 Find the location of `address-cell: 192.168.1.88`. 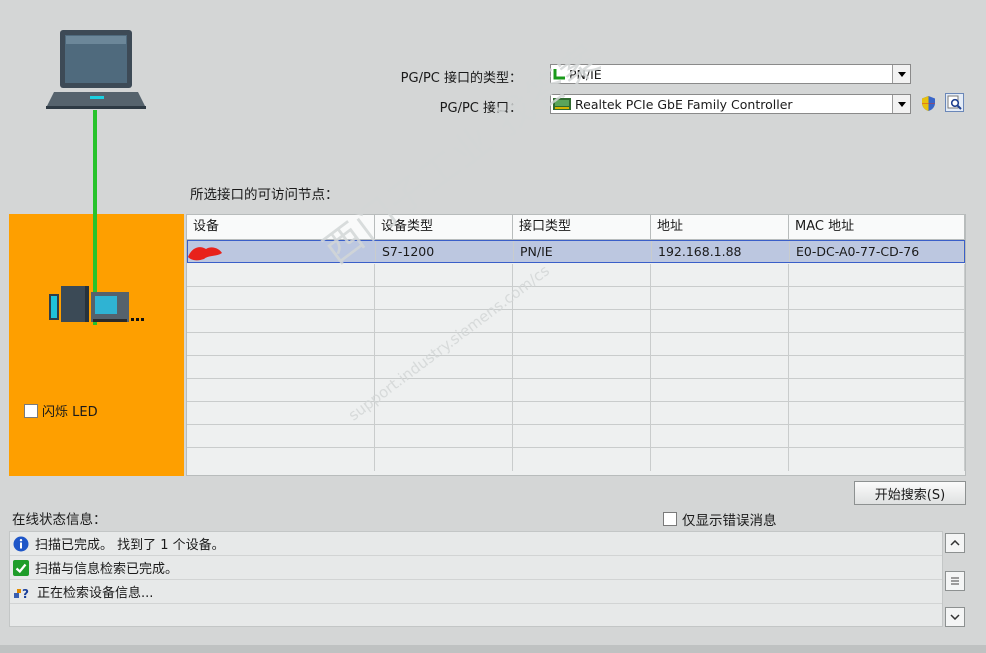

address-cell: 192.168.1.88 is located at coordinates (721, 251).